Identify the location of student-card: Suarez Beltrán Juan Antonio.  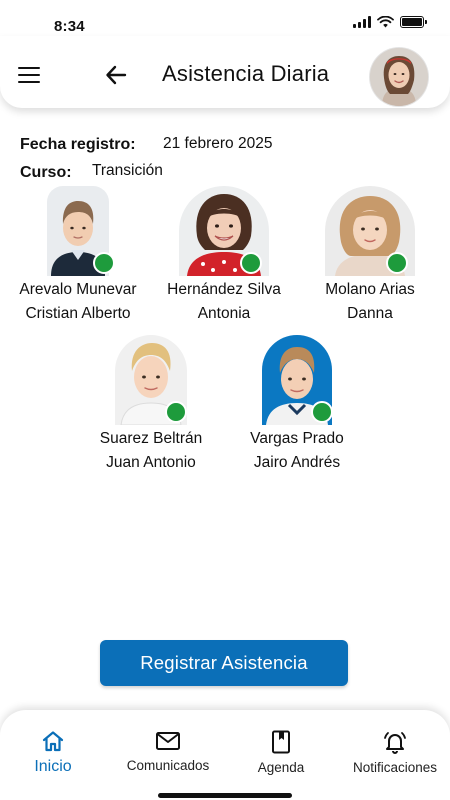
(151, 405).